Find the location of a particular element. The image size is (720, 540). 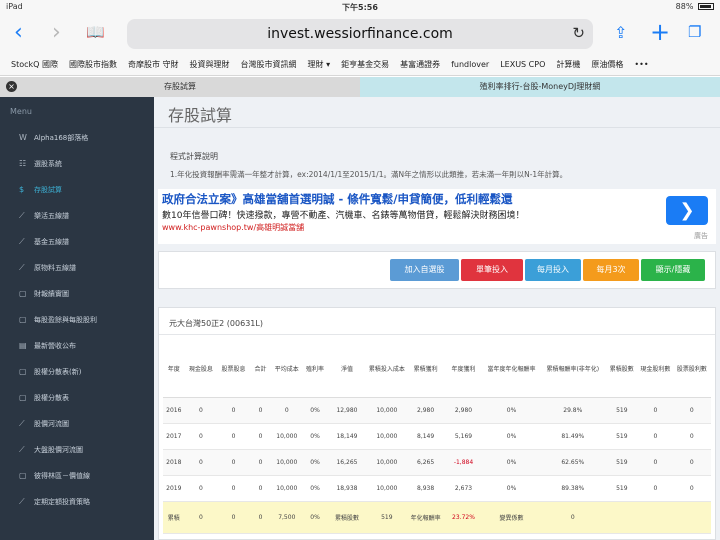

sidebar-item-label: 每股盈餘與每股股利 is located at coordinates (65, 320).